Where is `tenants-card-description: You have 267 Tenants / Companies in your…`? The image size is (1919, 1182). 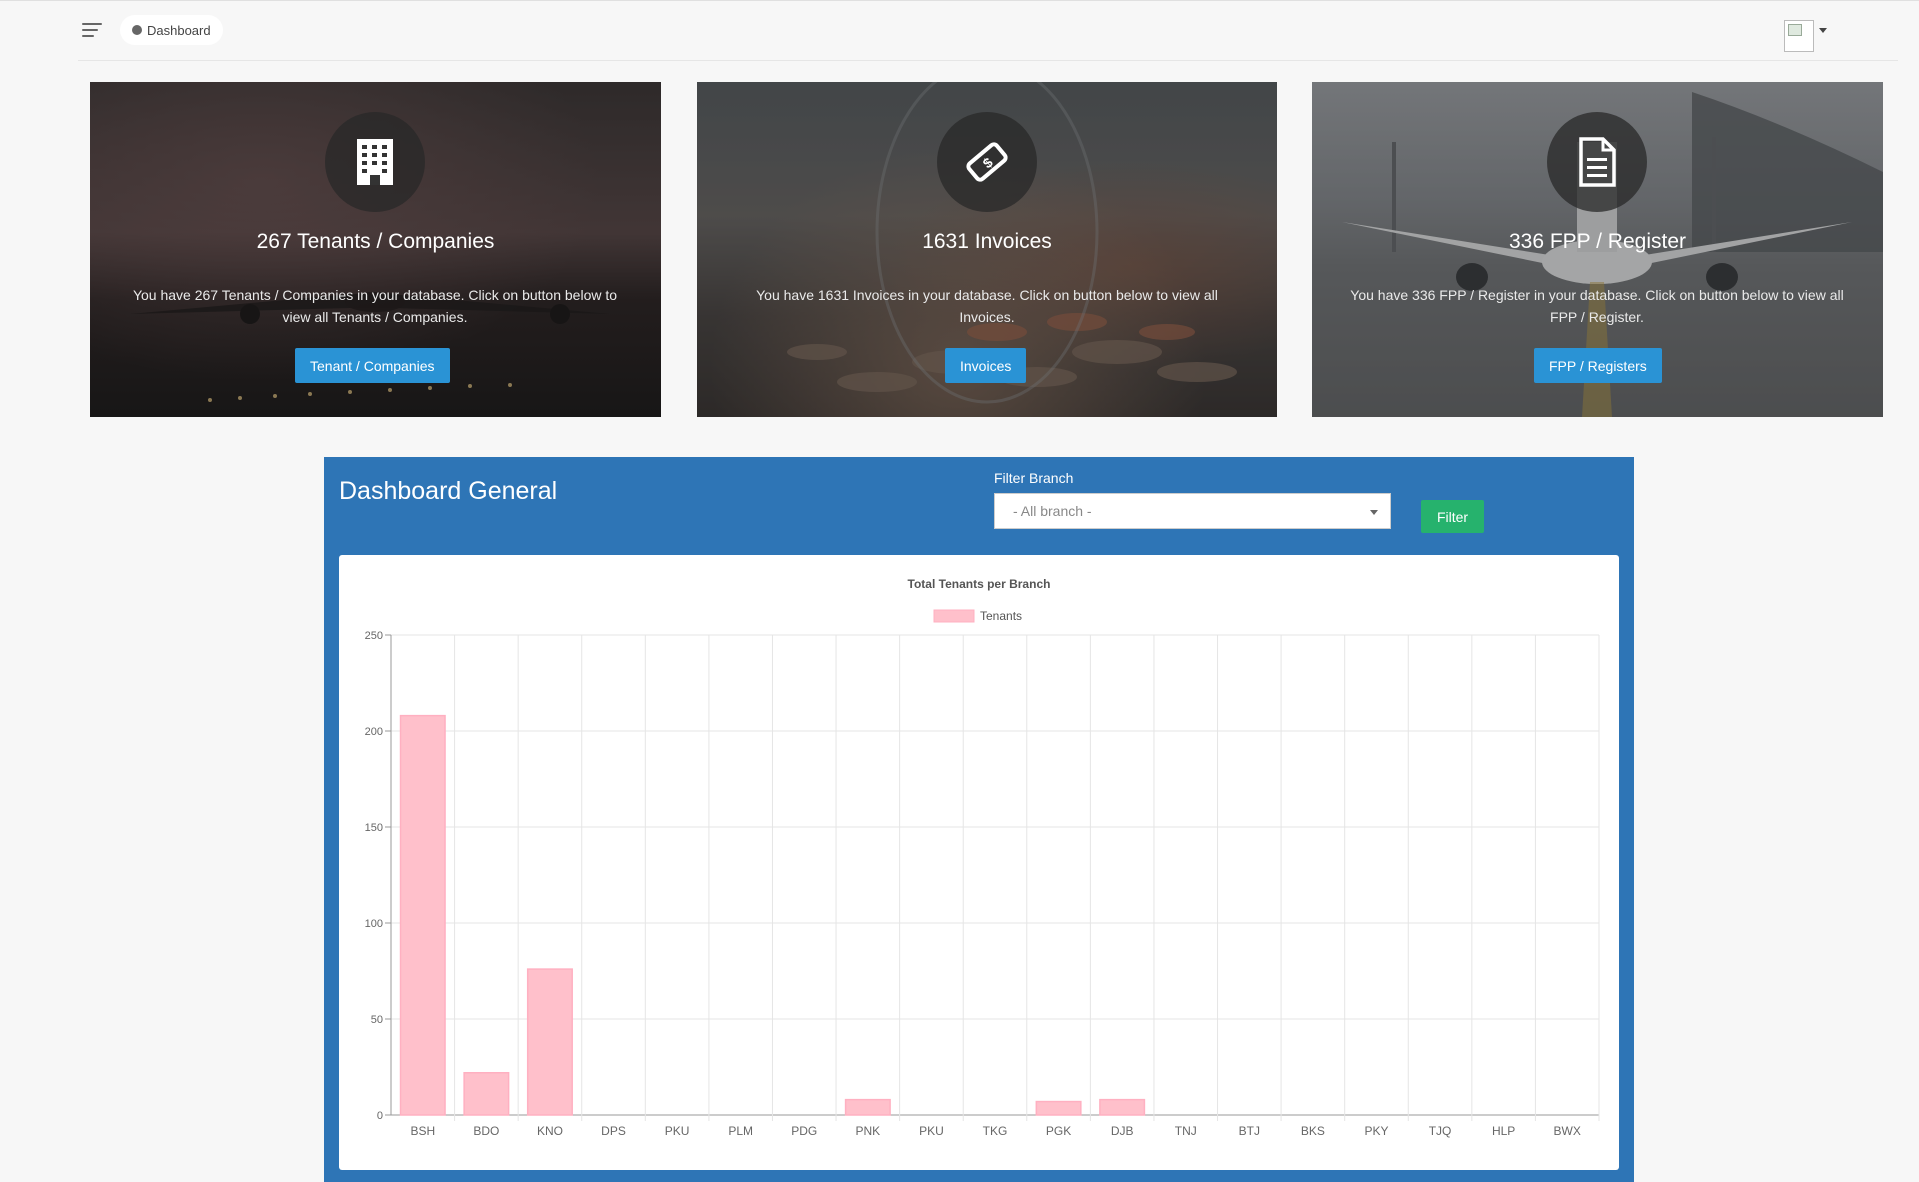
tenants-card-description: You have 267 Tenants / Companies in your… is located at coordinates (375, 306).